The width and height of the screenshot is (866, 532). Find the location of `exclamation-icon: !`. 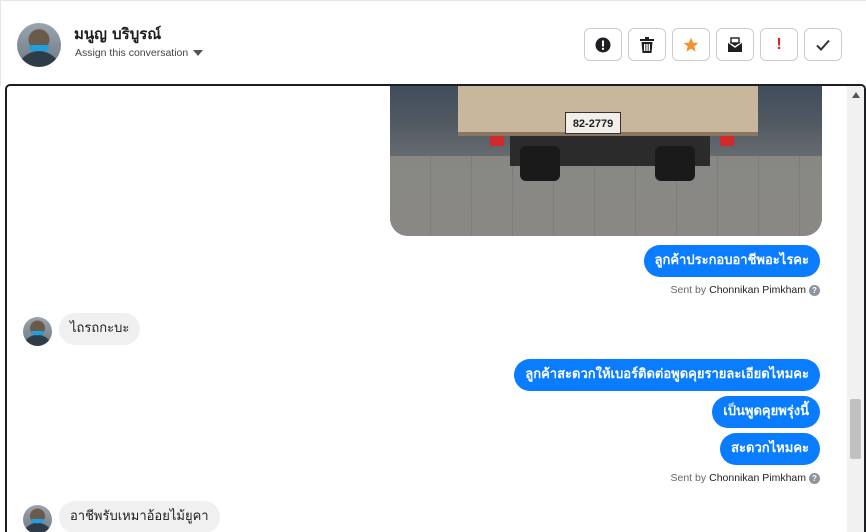

exclamation-icon: ! is located at coordinates (779, 44).